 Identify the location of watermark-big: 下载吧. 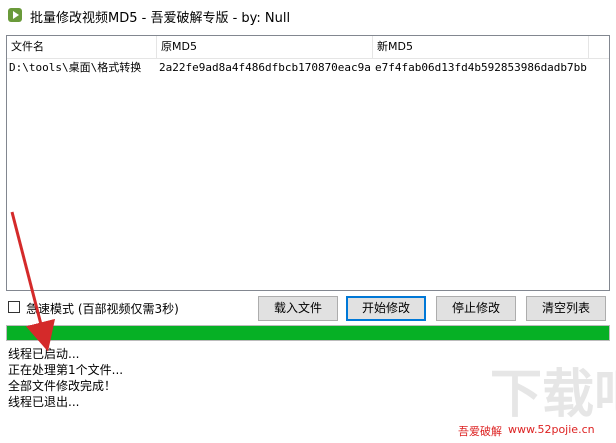
(553, 395).